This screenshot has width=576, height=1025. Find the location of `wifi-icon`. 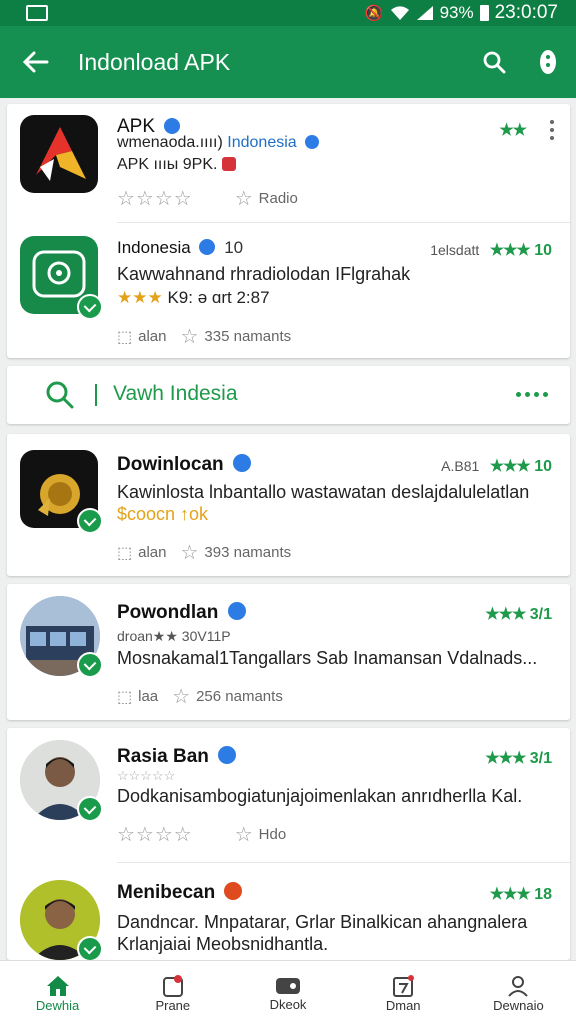

wifi-icon is located at coordinates (399, 13).